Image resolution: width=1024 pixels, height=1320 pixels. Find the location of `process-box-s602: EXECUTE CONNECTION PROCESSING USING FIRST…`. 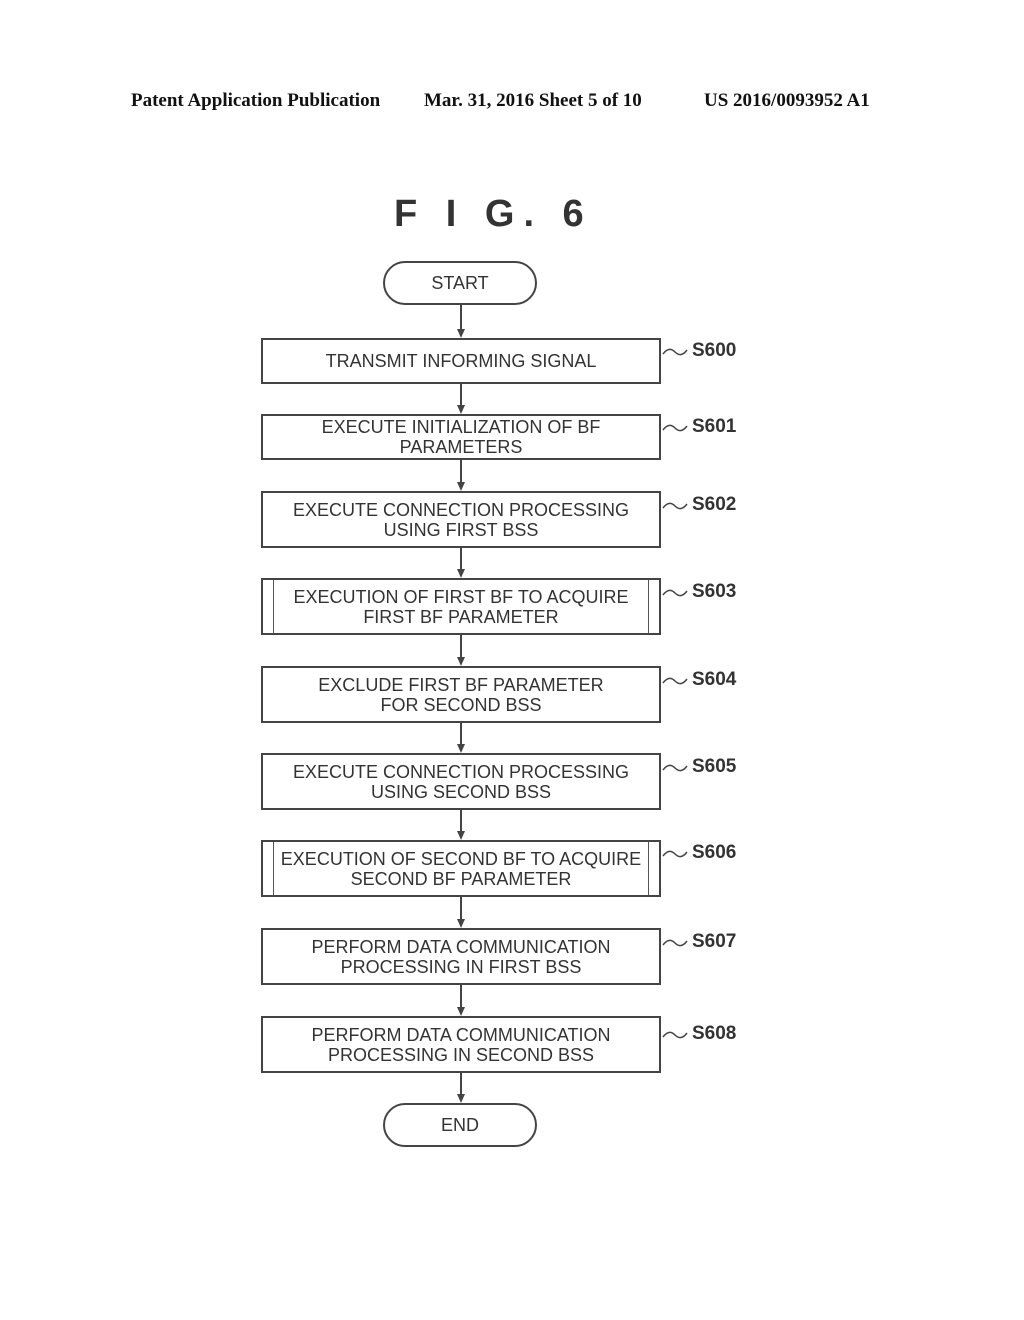

process-box-s602: EXECUTE CONNECTION PROCESSING USING FIRST… is located at coordinates (461, 519).